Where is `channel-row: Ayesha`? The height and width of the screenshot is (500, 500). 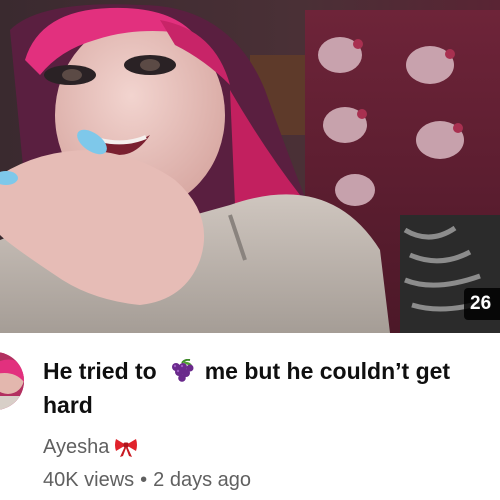
channel-row: Ayesha is located at coordinates (91, 447).